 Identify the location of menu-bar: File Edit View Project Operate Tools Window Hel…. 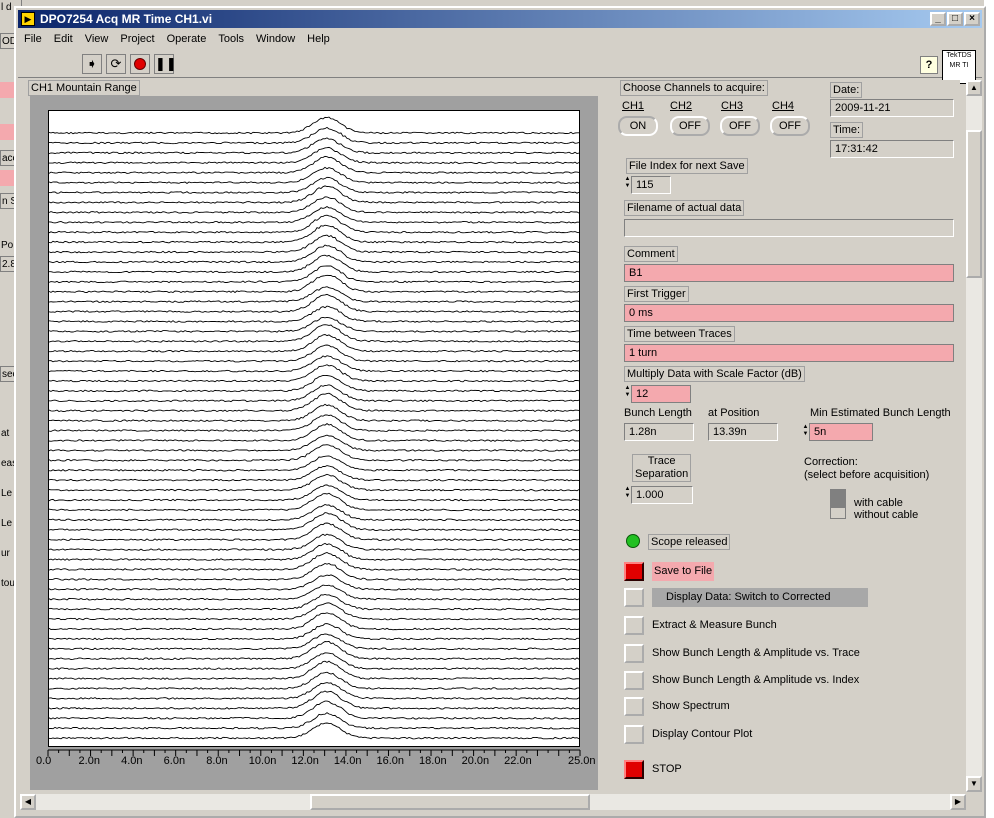
(500, 39).